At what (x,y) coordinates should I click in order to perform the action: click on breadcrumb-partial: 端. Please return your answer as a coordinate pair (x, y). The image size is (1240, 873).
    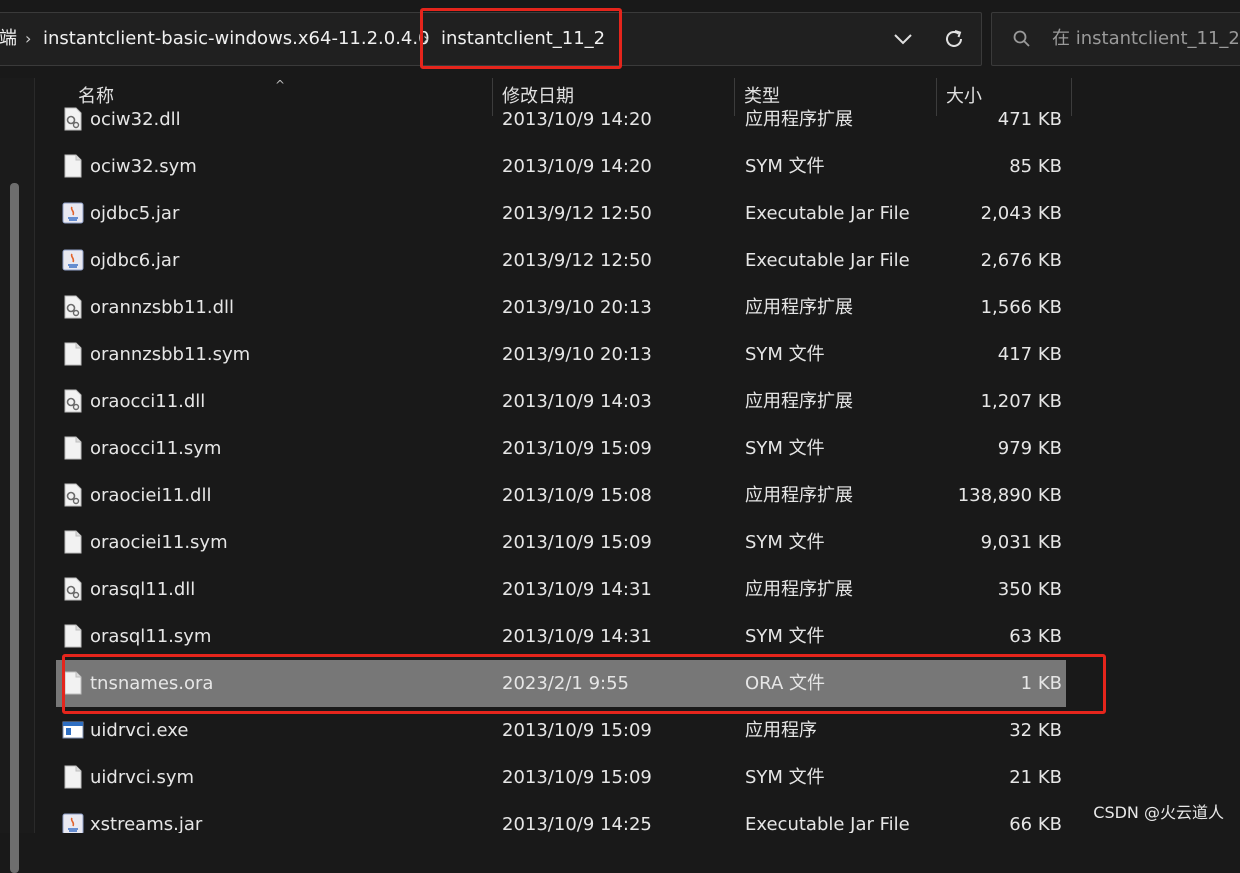
    Looking at the image, I should click on (8, 39).